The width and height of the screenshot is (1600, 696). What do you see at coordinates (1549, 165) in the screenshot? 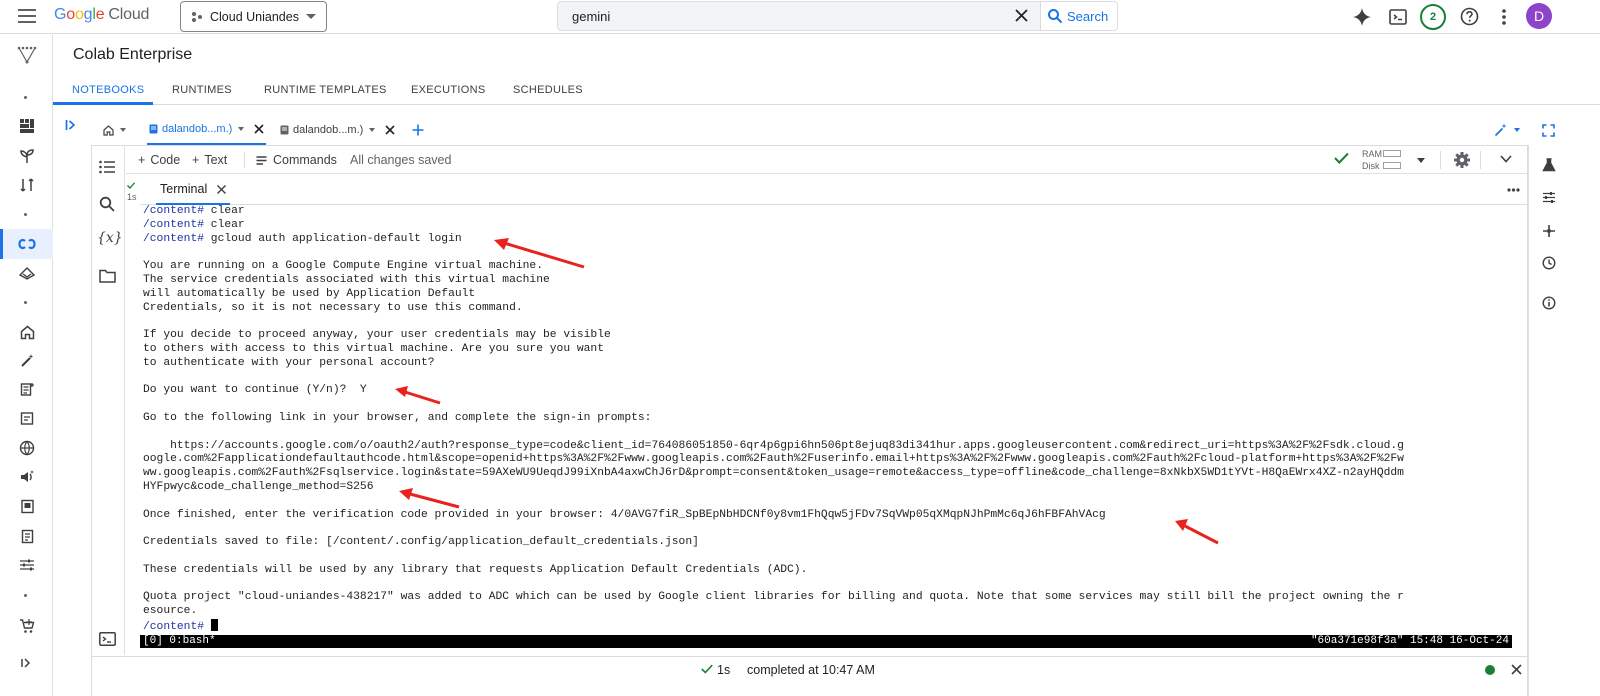
I see `lab-flask-icon` at bounding box center [1549, 165].